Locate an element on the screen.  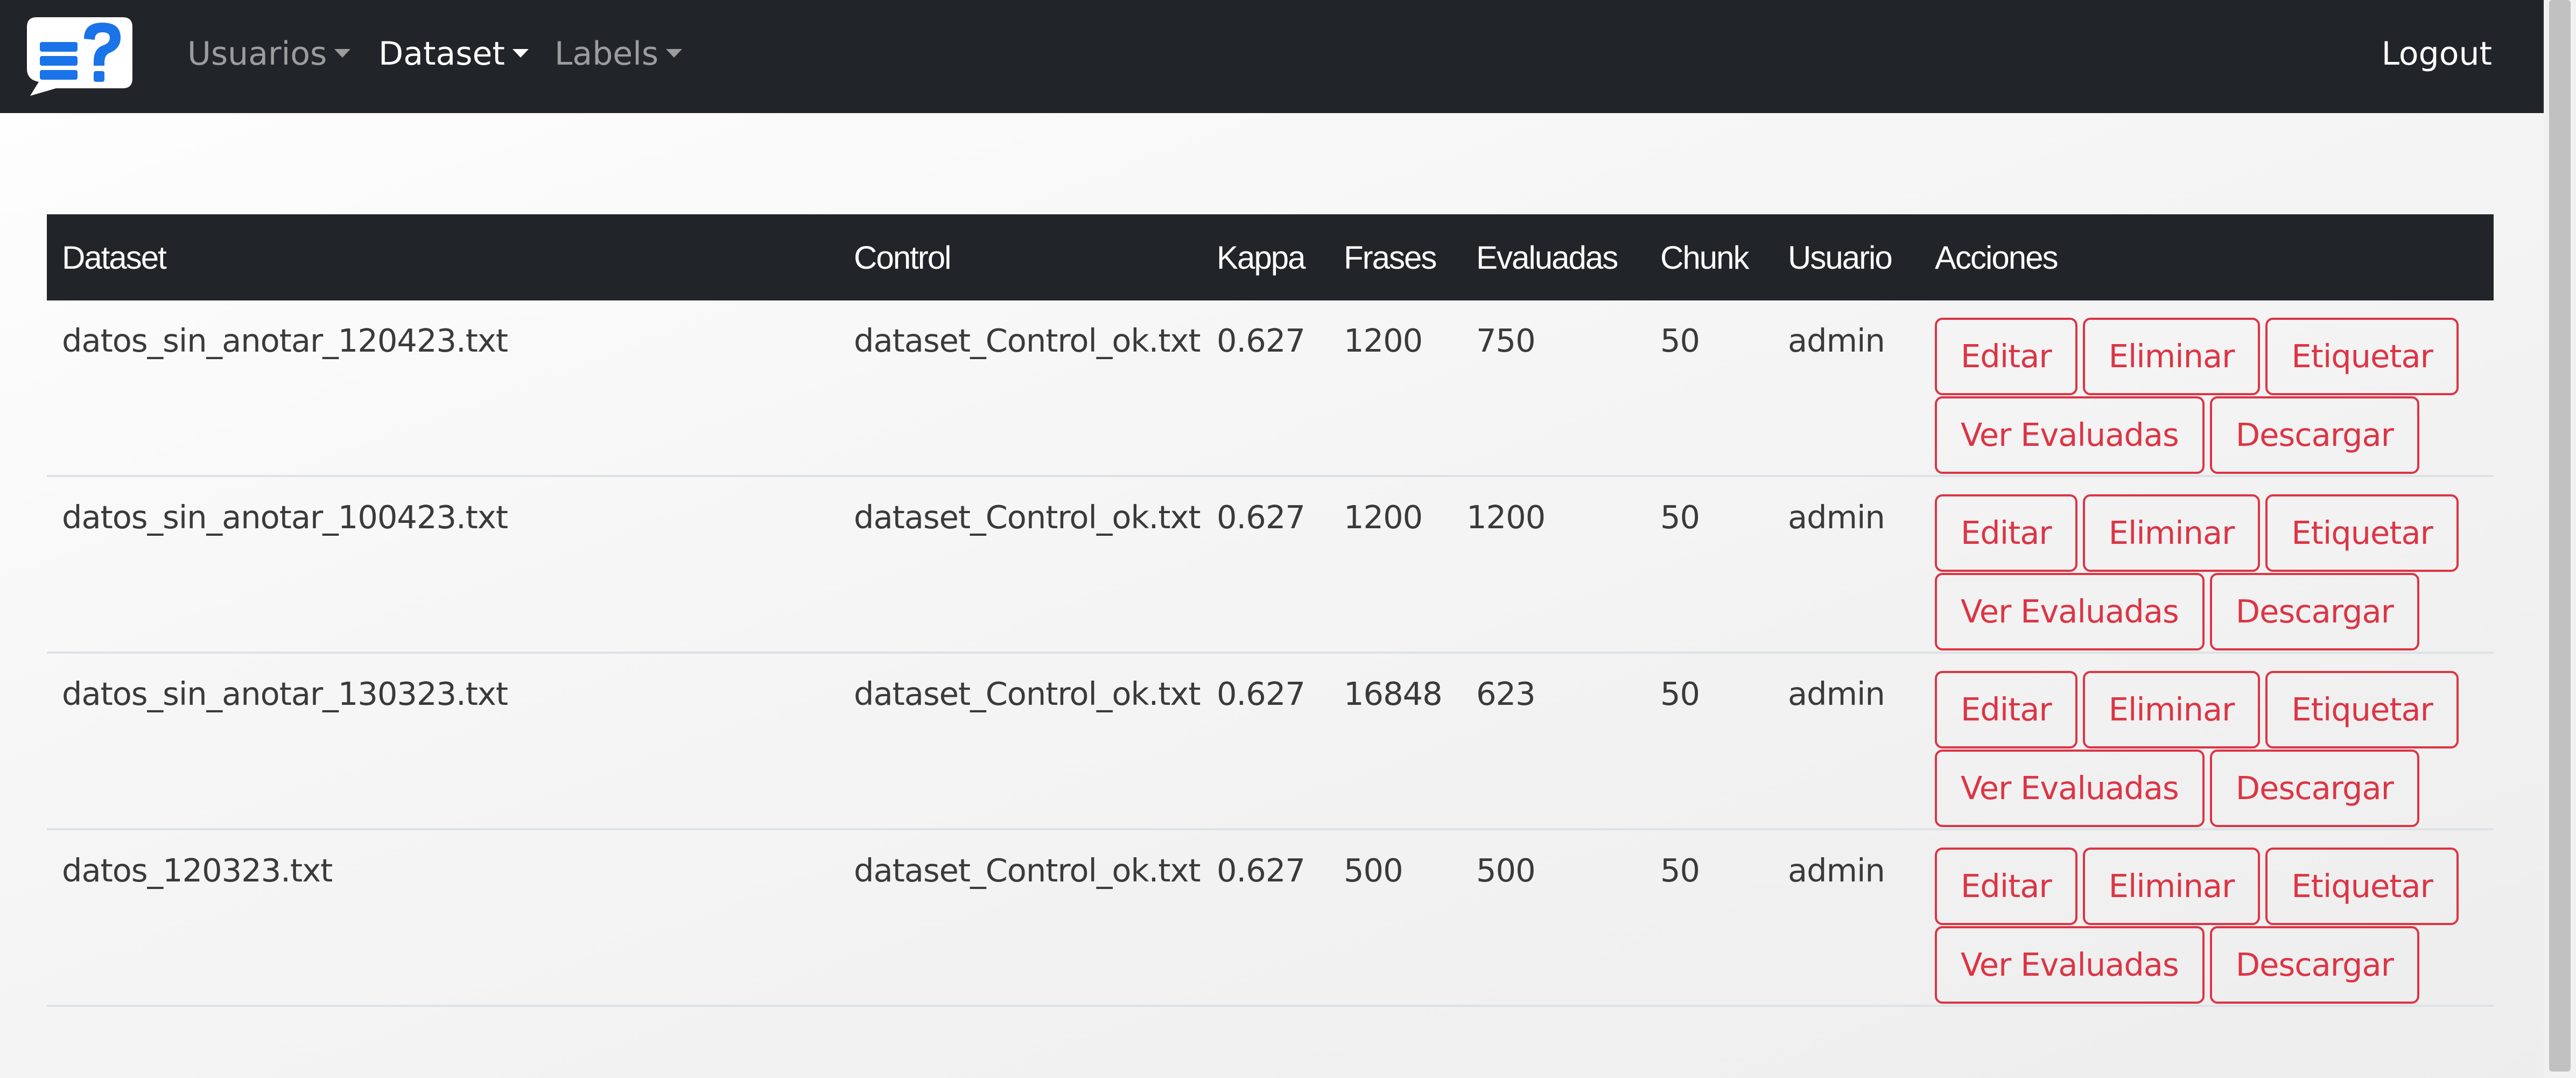
nav-dropdown-labels: Labels is located at coordinates (618, 53).